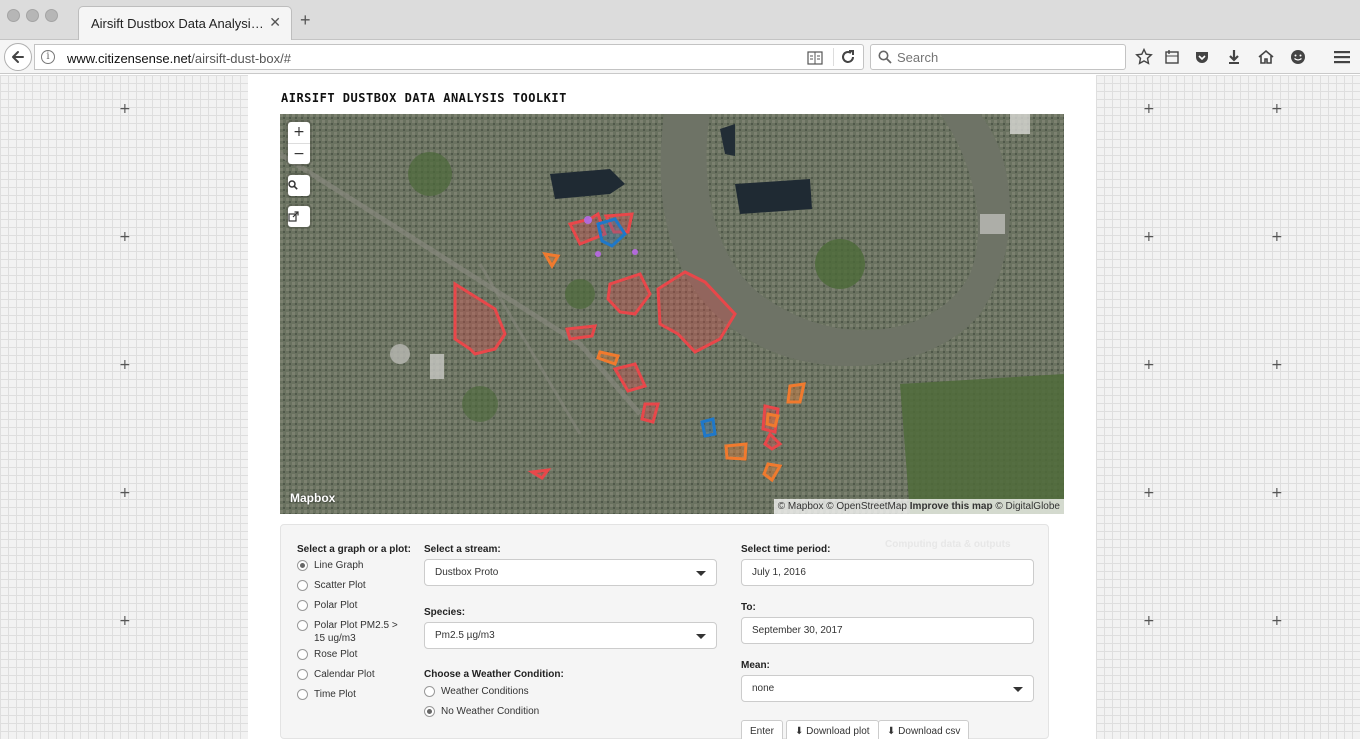  What do you see at coordinates (299, 153) in the screenshot?
I see `zoom-out-button: −` at bounding box center [299, 153].